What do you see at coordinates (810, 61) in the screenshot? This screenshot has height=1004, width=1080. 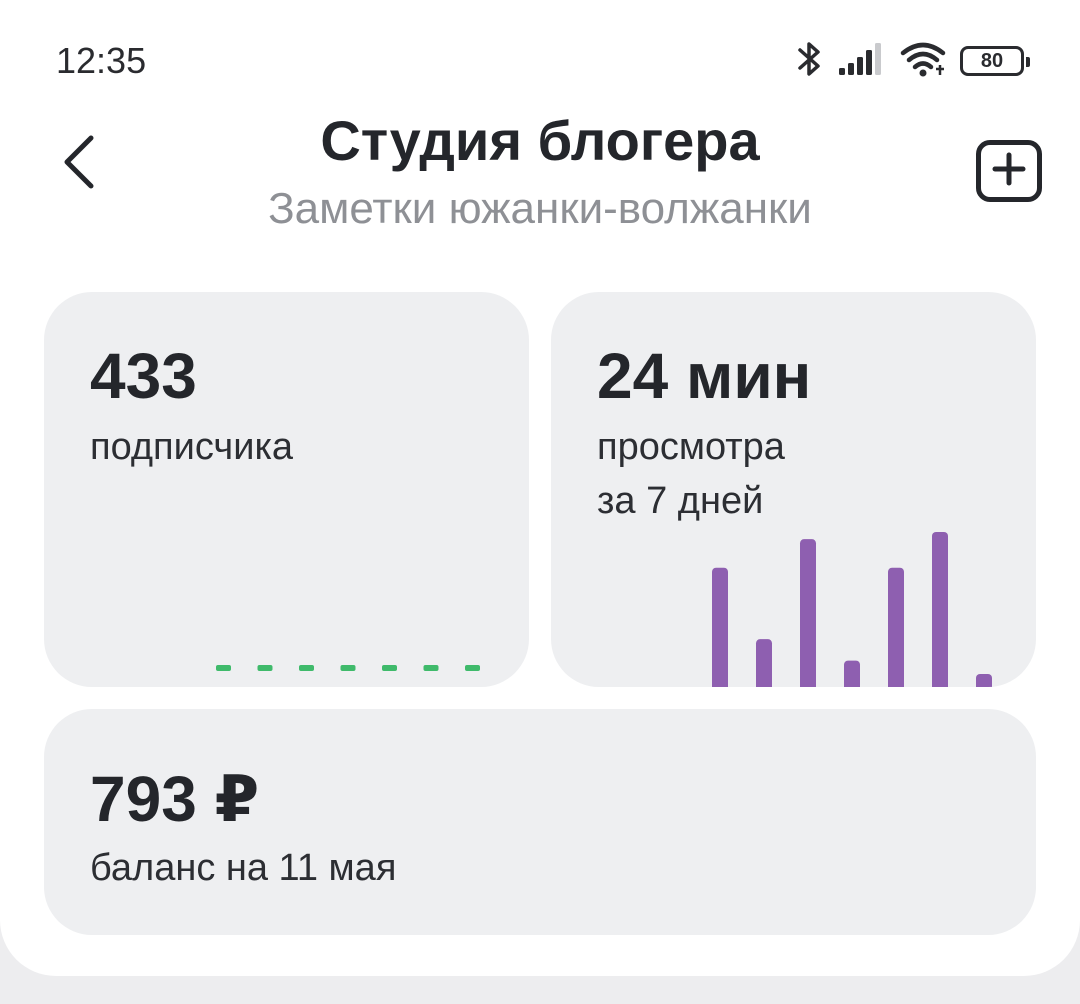 I see `bluetooth-icon` at bounding box center [810, 61].